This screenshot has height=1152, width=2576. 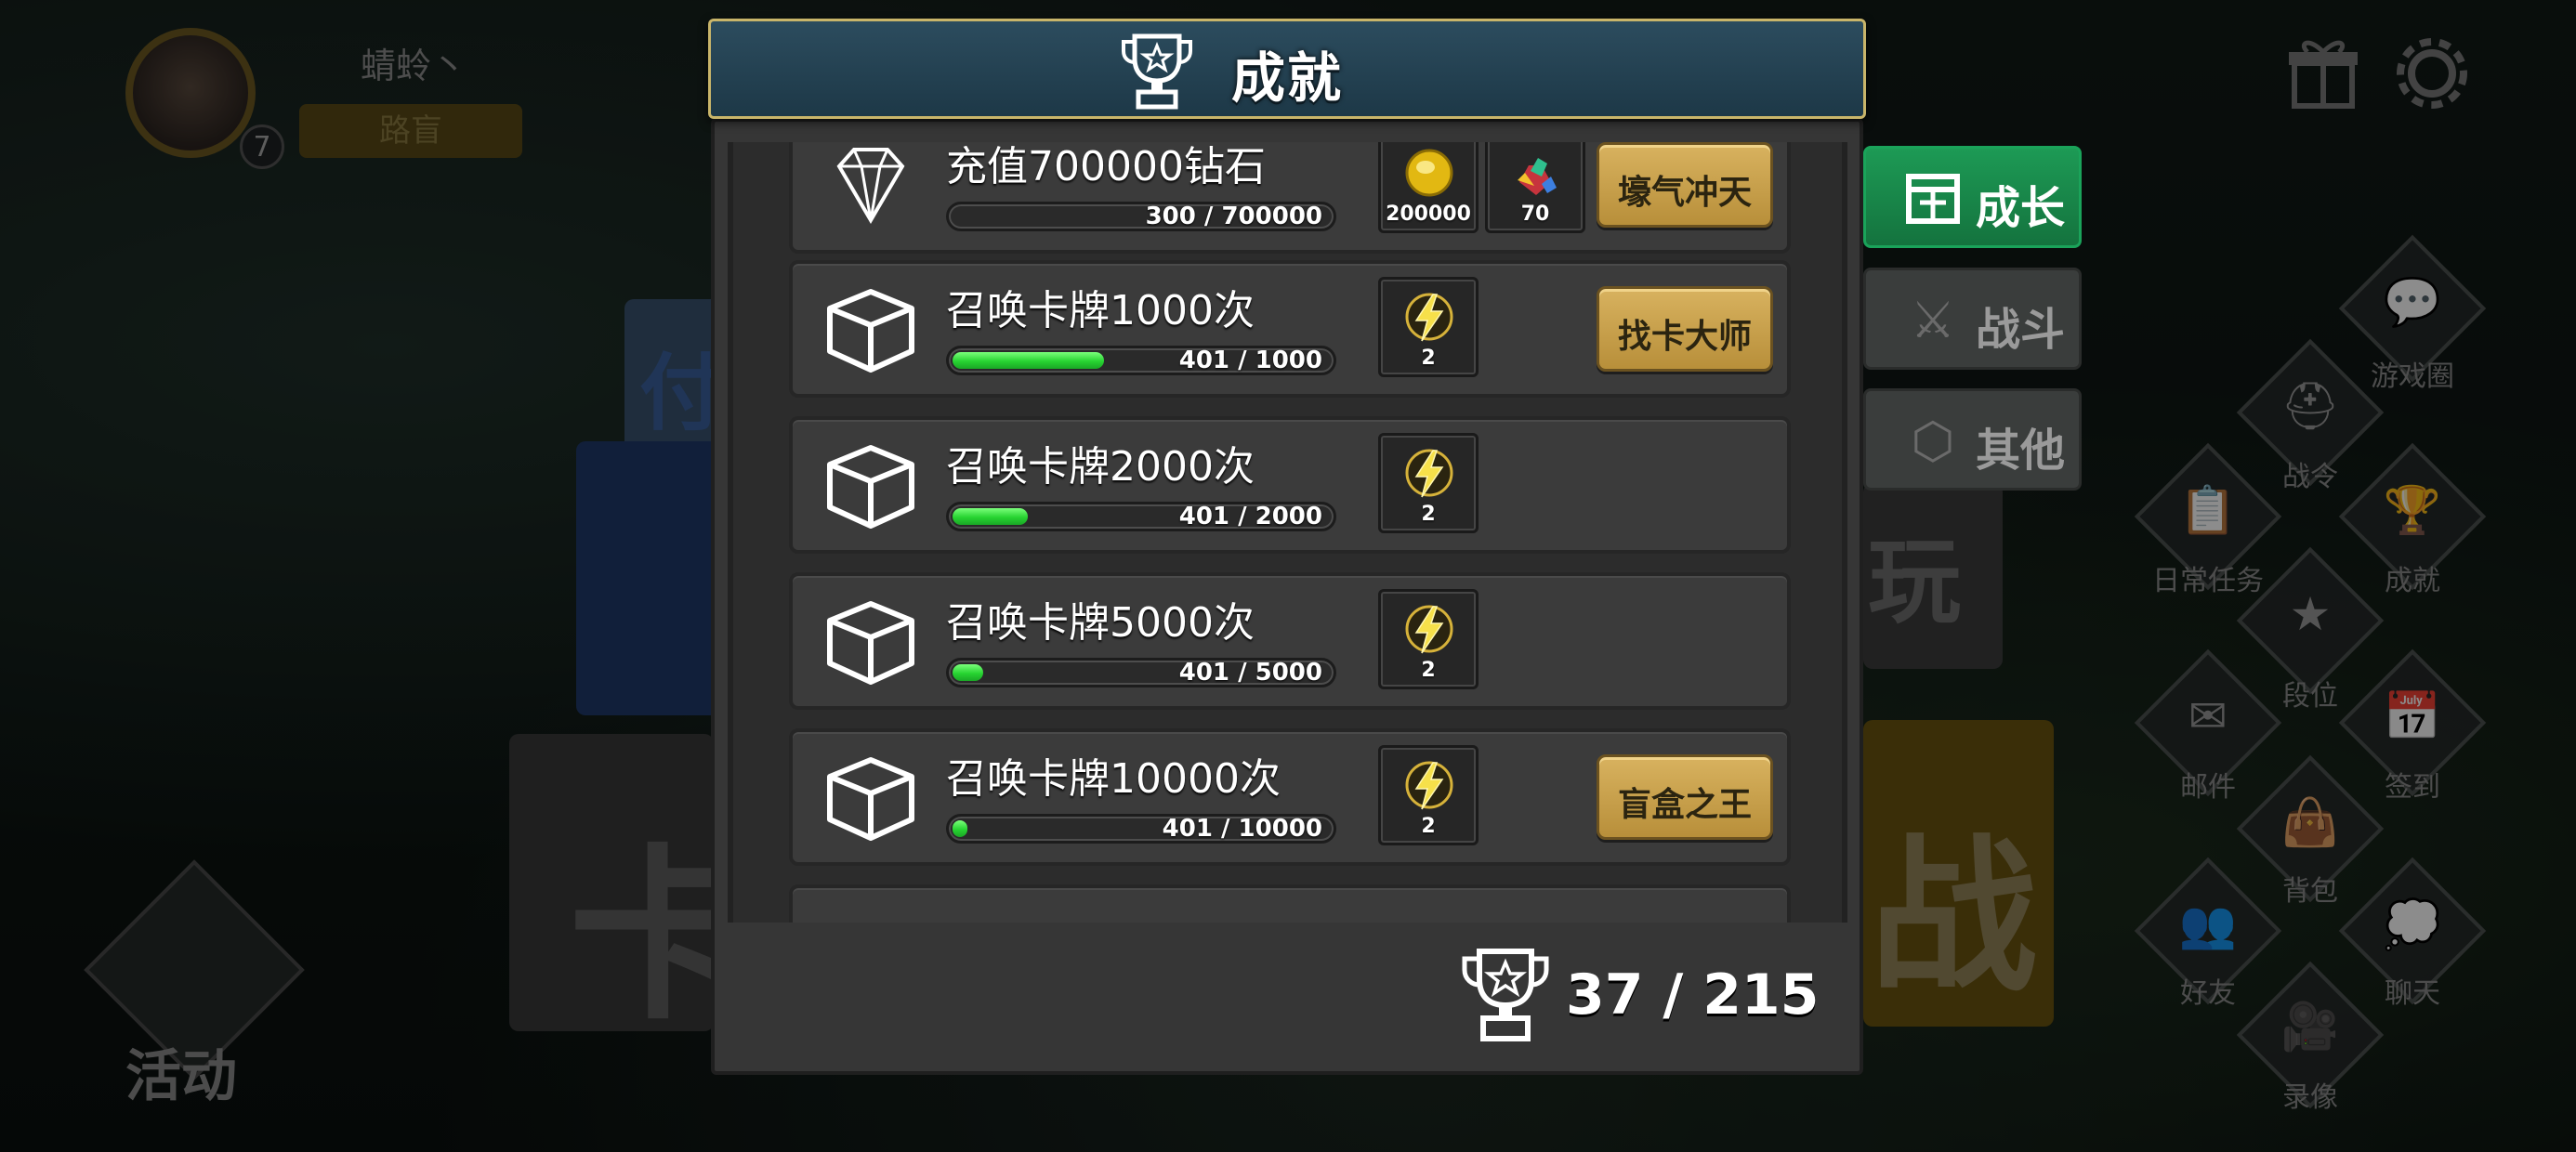 What do you see at coordinates (1290, 903) in the screenshot?
I see `achievement-row-partial` at bounding box center [1290, 903].